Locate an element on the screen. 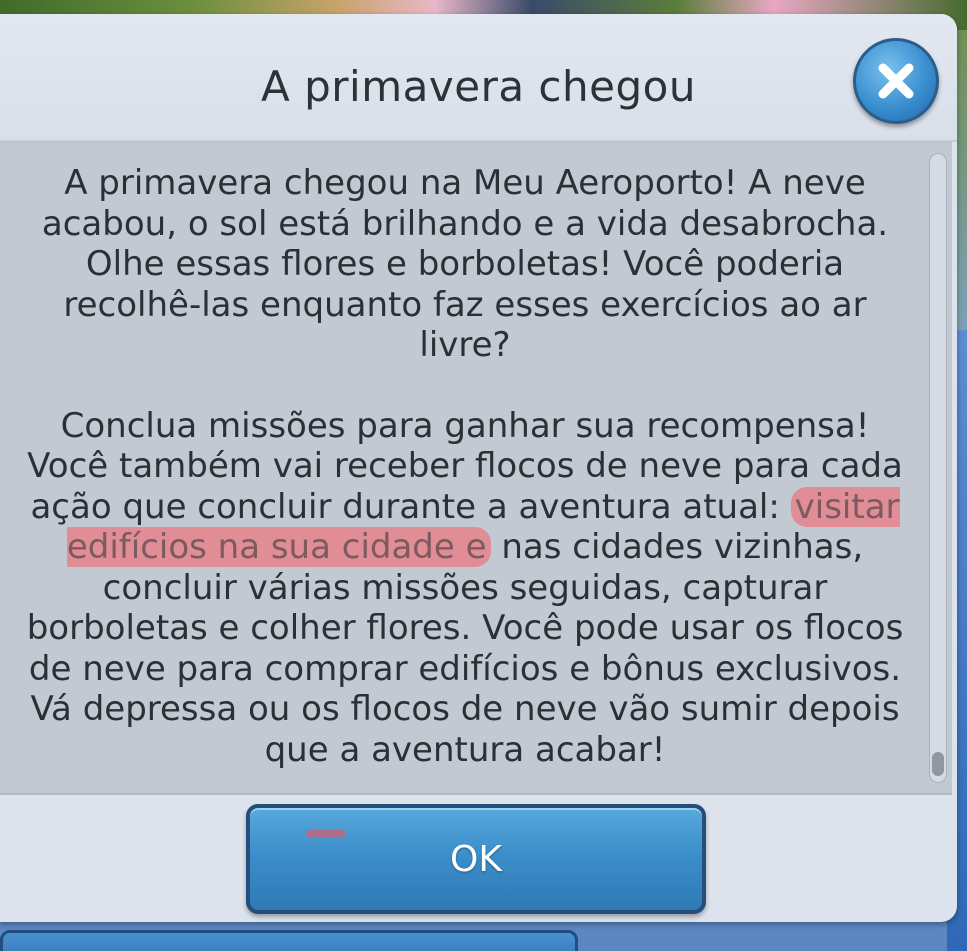 The height and width of the screenshot is (951, 967). close-button is located at coordinates (896, 81).